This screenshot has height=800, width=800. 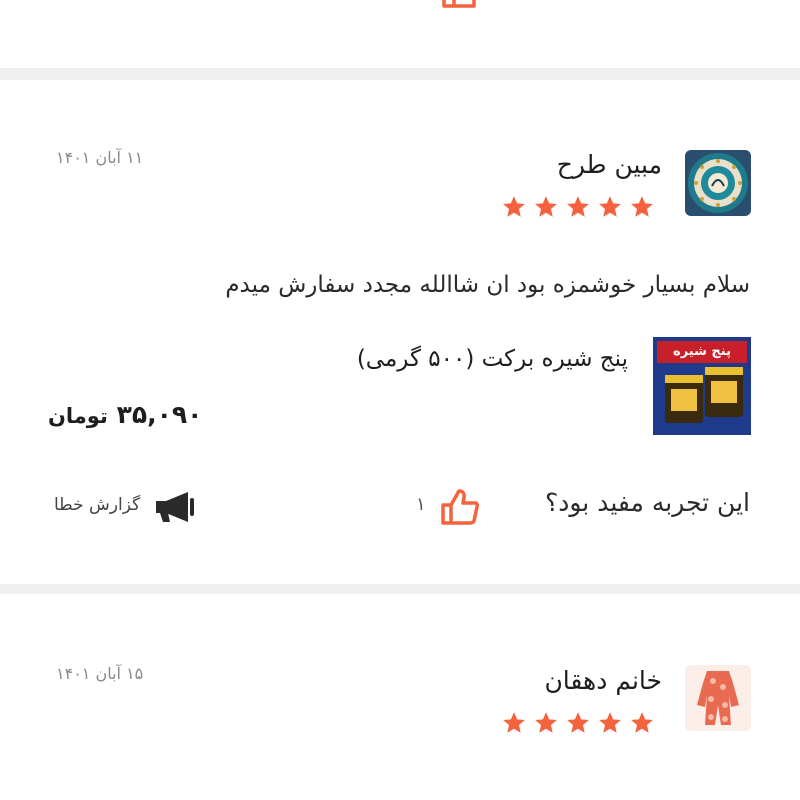 What do you see at coordinates (97, 505) in the screenshot?
I see `report-label: گزارش خطا` at bounding box center [97, 505].